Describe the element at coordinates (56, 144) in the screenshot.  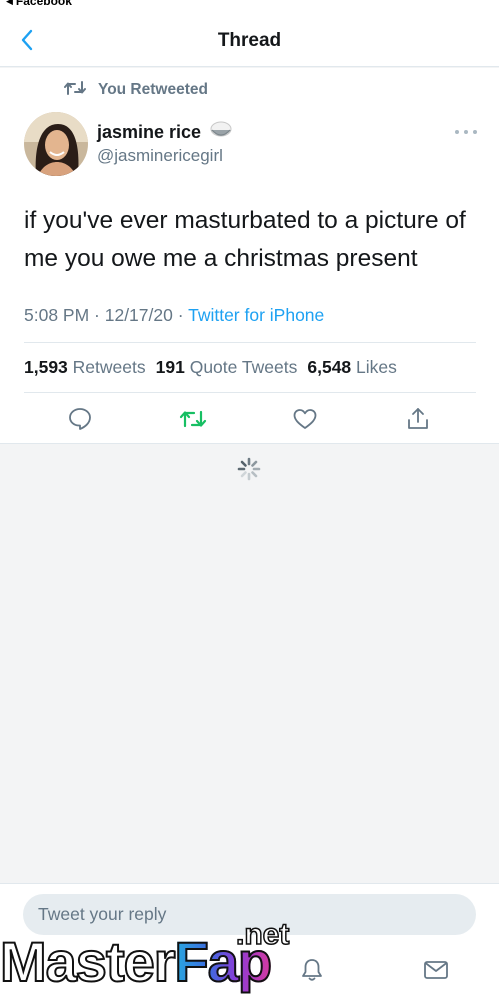
I see `avatar` at that location.